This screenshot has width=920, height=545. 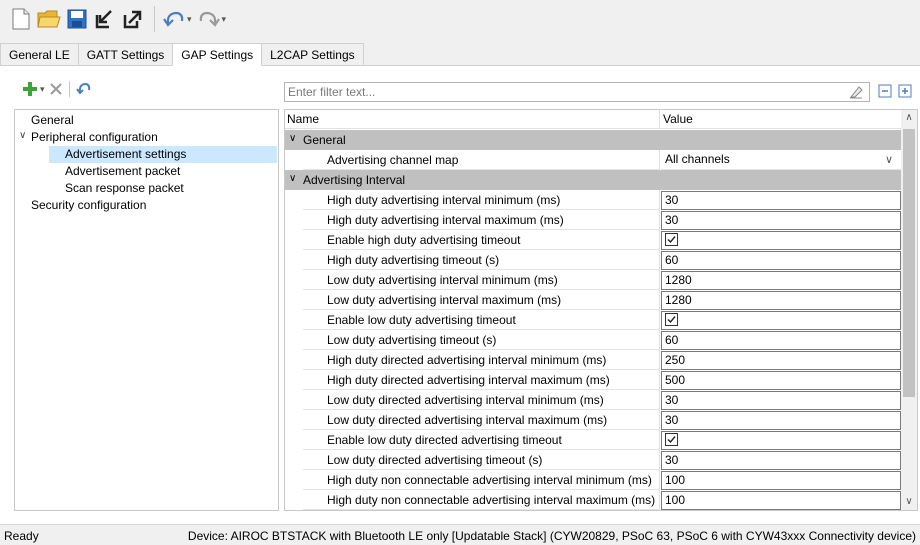 I want to click on new-file-icon, so click(x=21, y=19).